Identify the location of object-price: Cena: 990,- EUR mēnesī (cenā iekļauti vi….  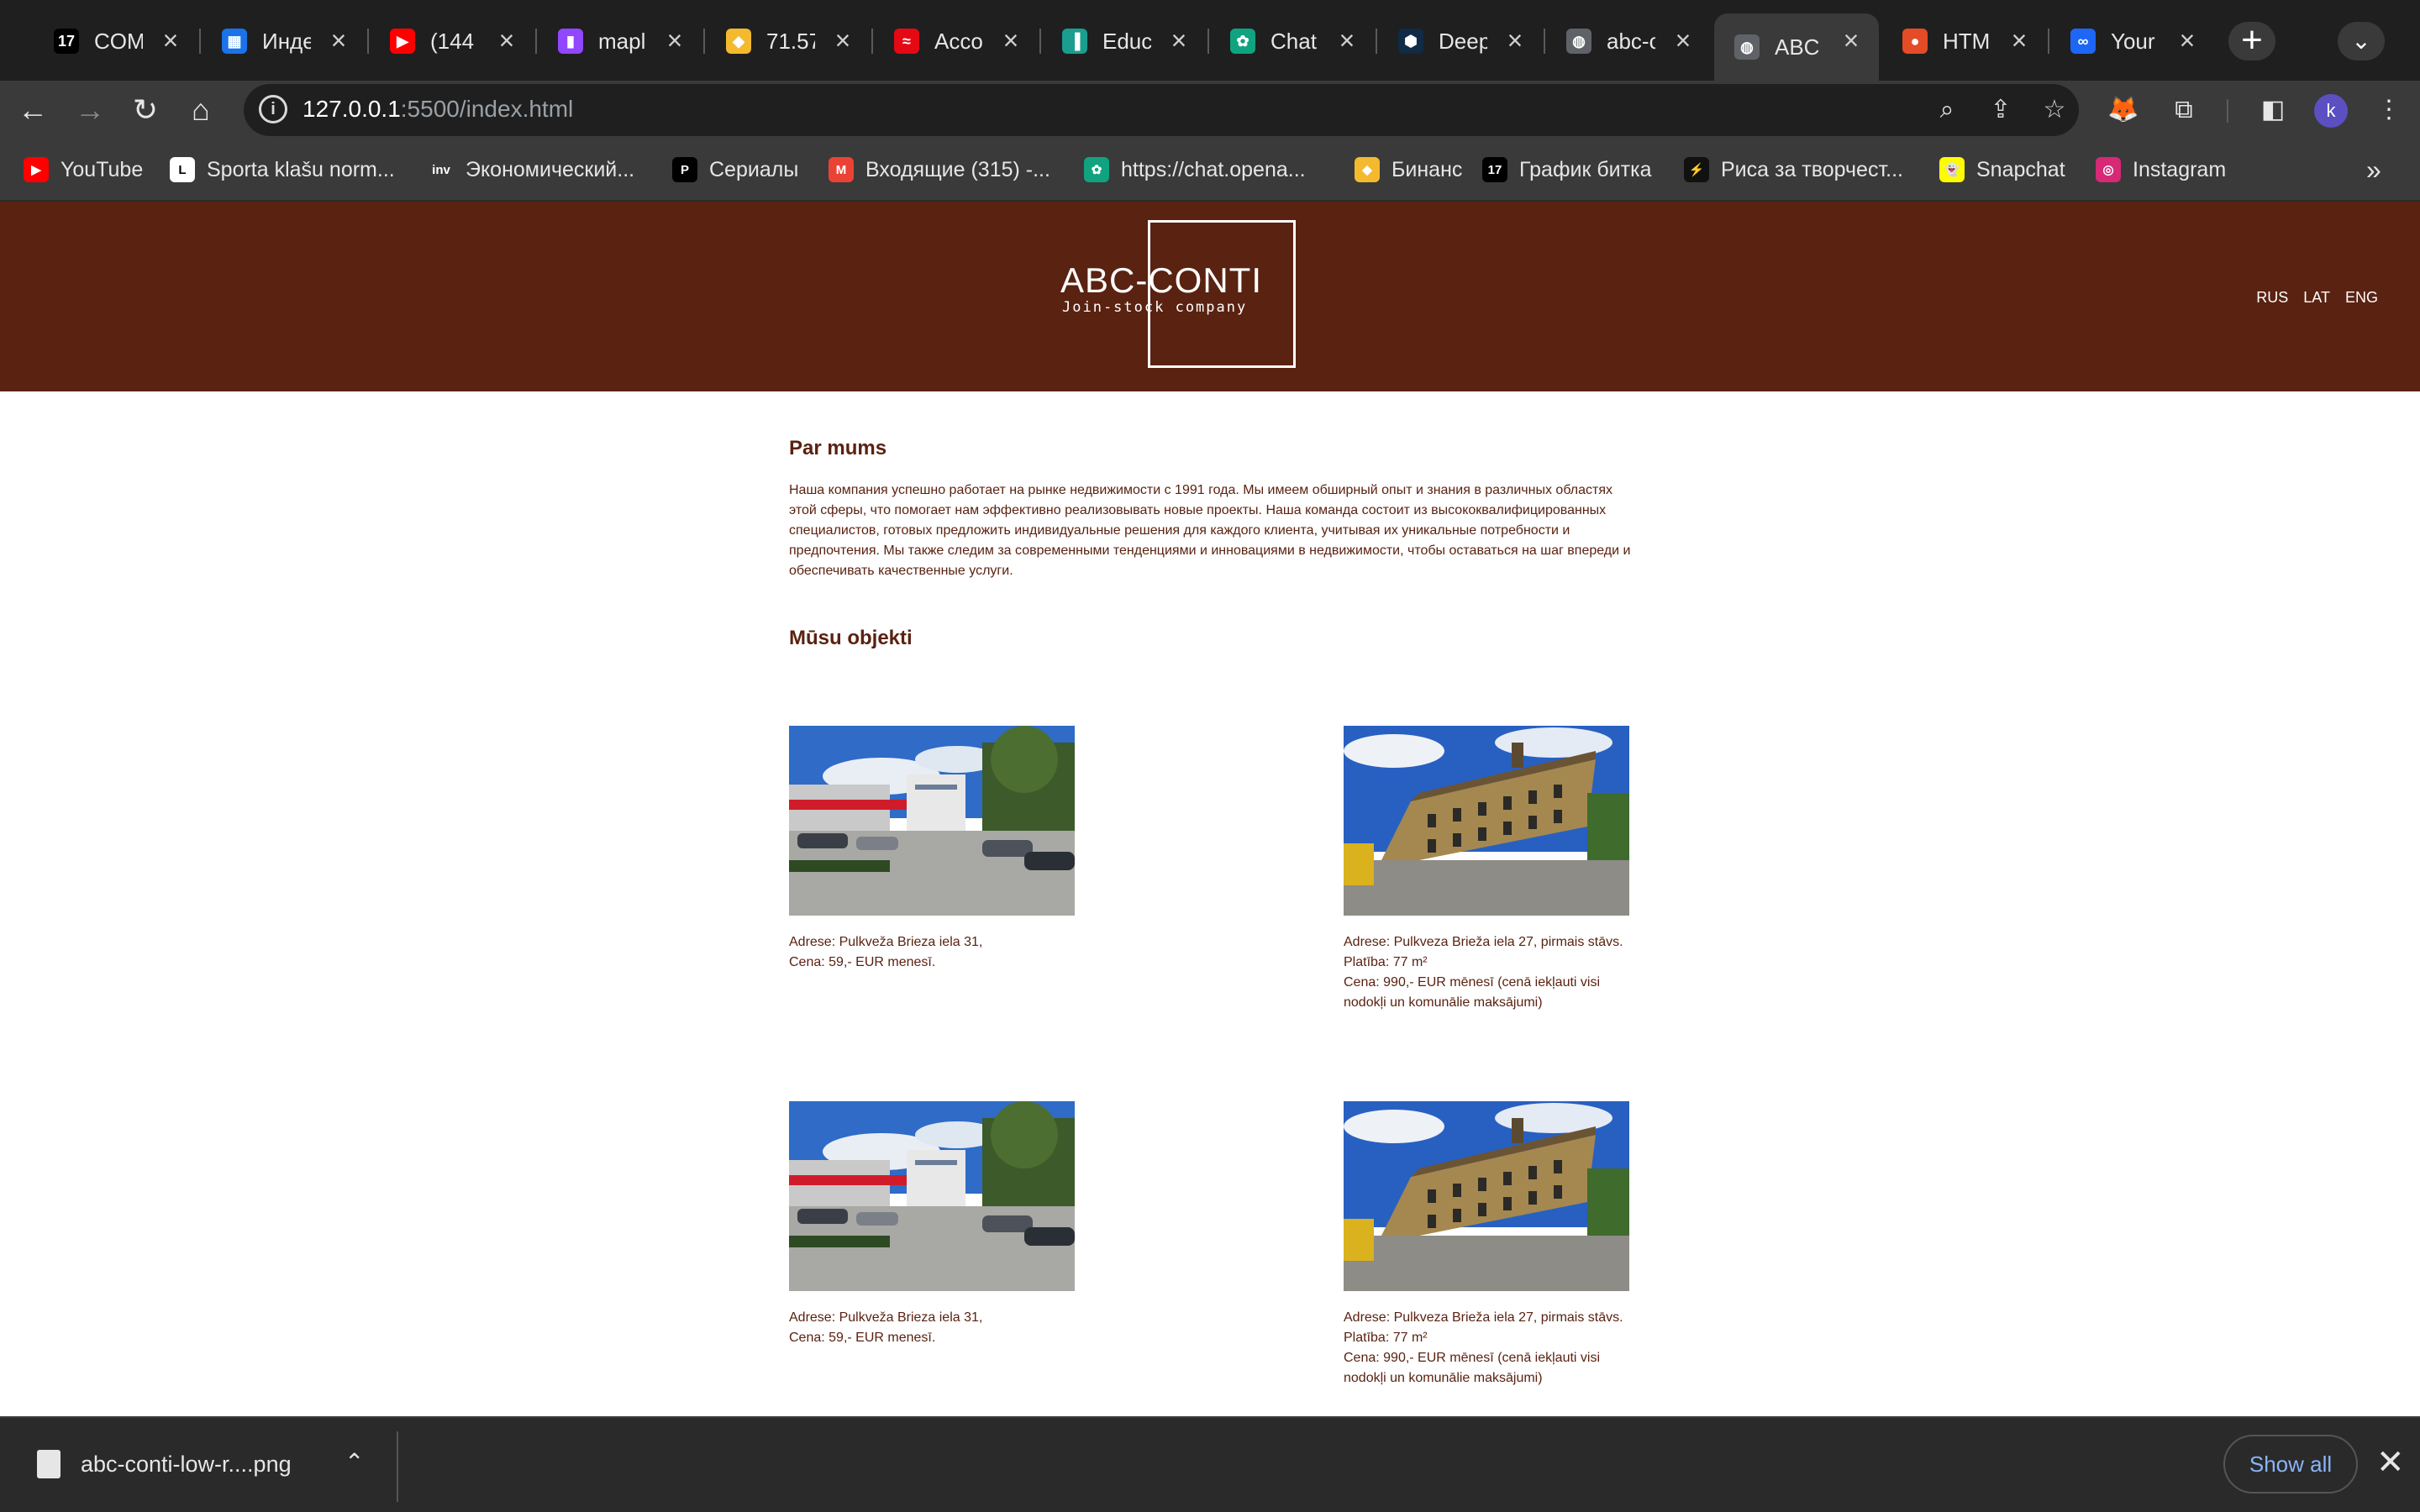
(1472, 982).